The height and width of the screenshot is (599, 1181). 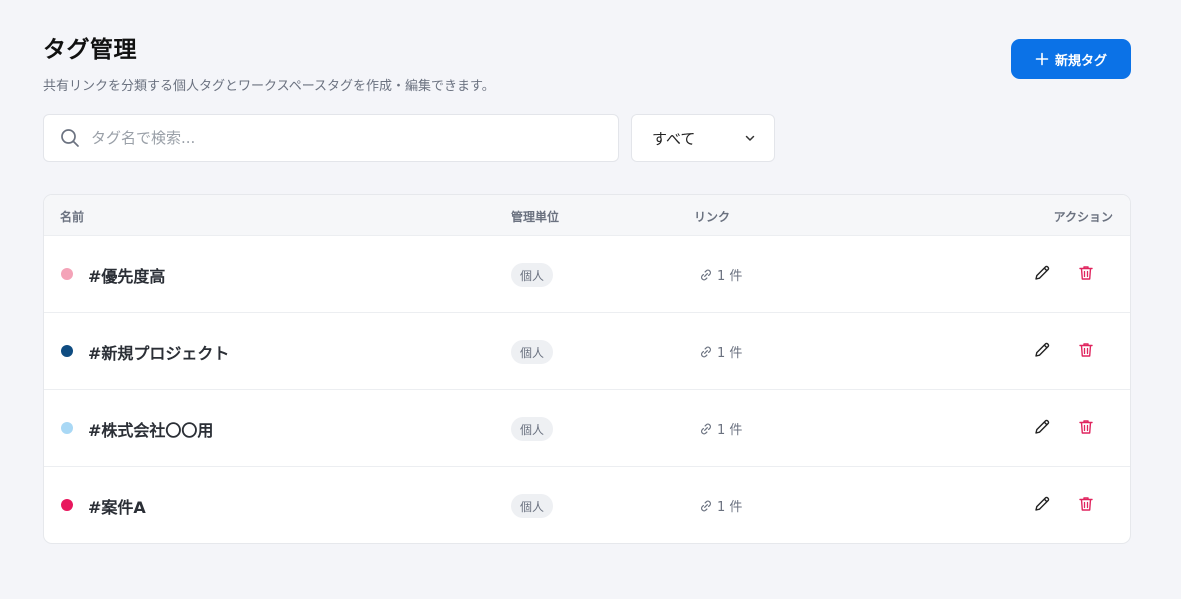 I want to click on table-row: #案件A 個人 1 件, so click(x=587, y=505).